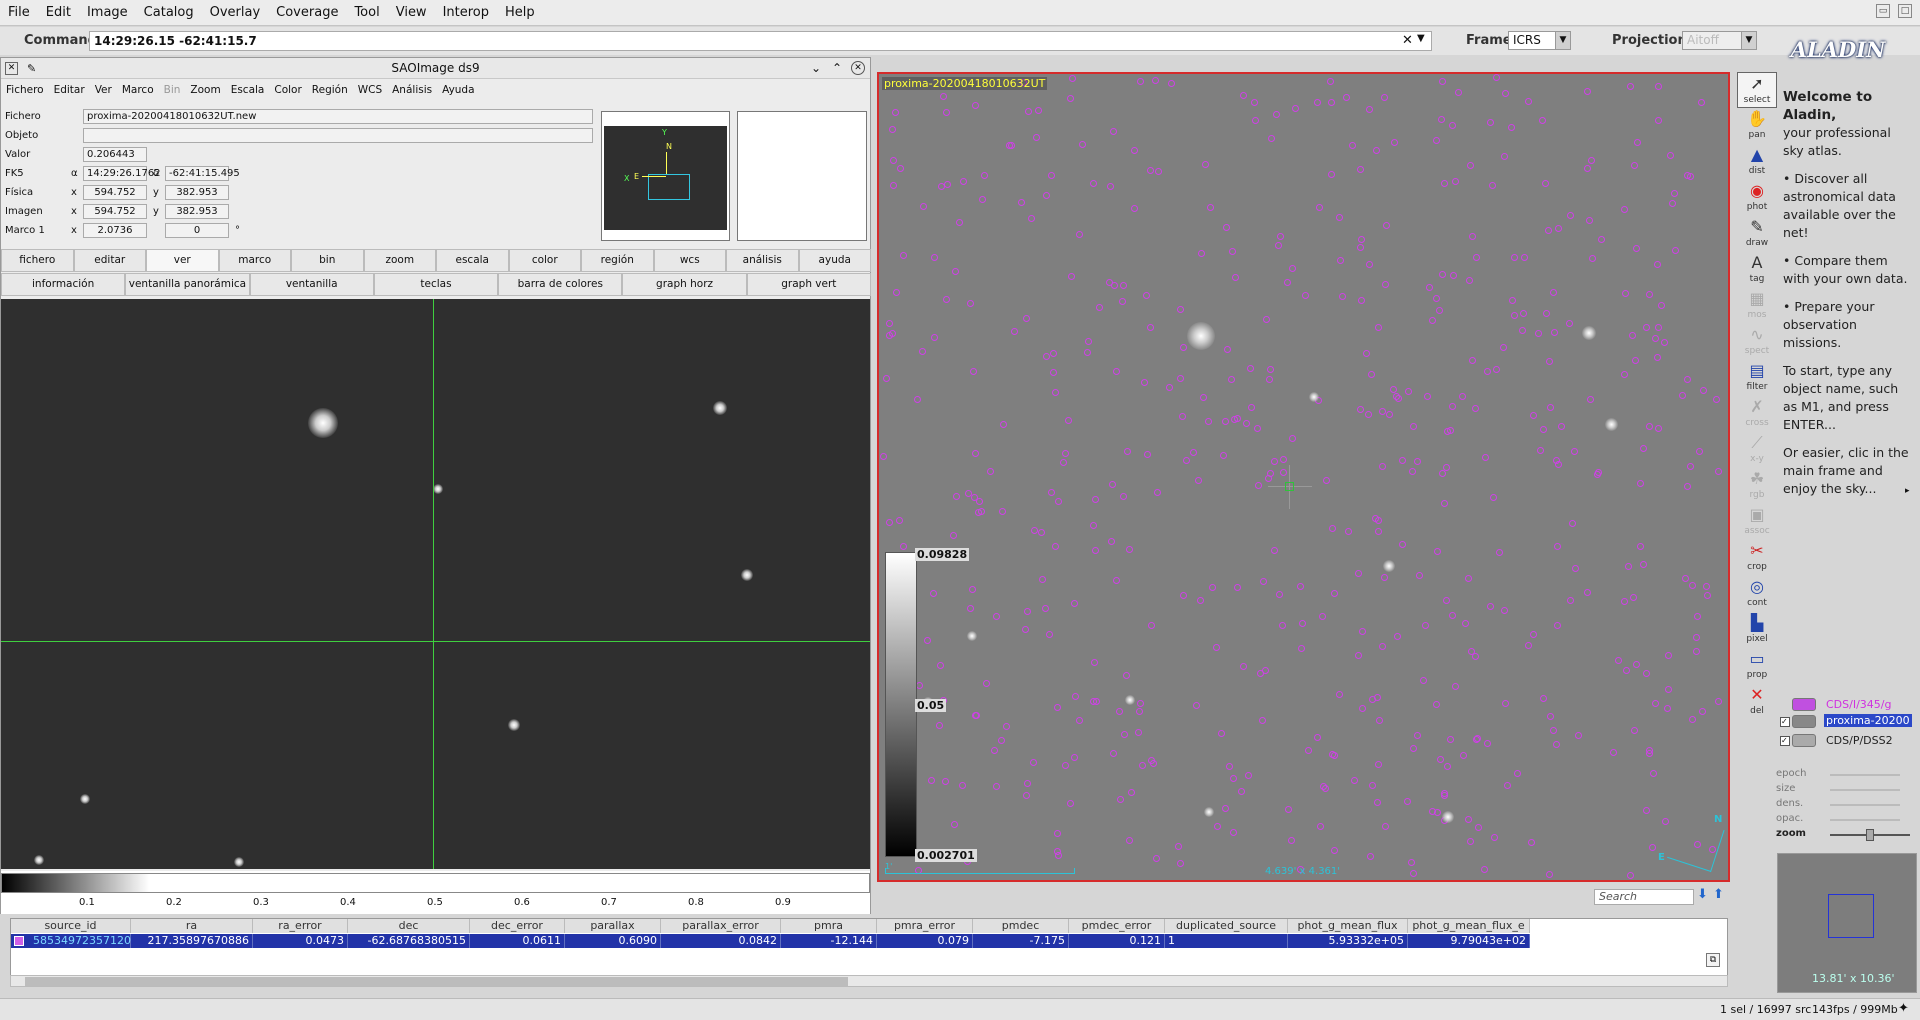 This screenshot has height=1020, width=1920. I want to click on btn-escala: escala, so click(472, 260).